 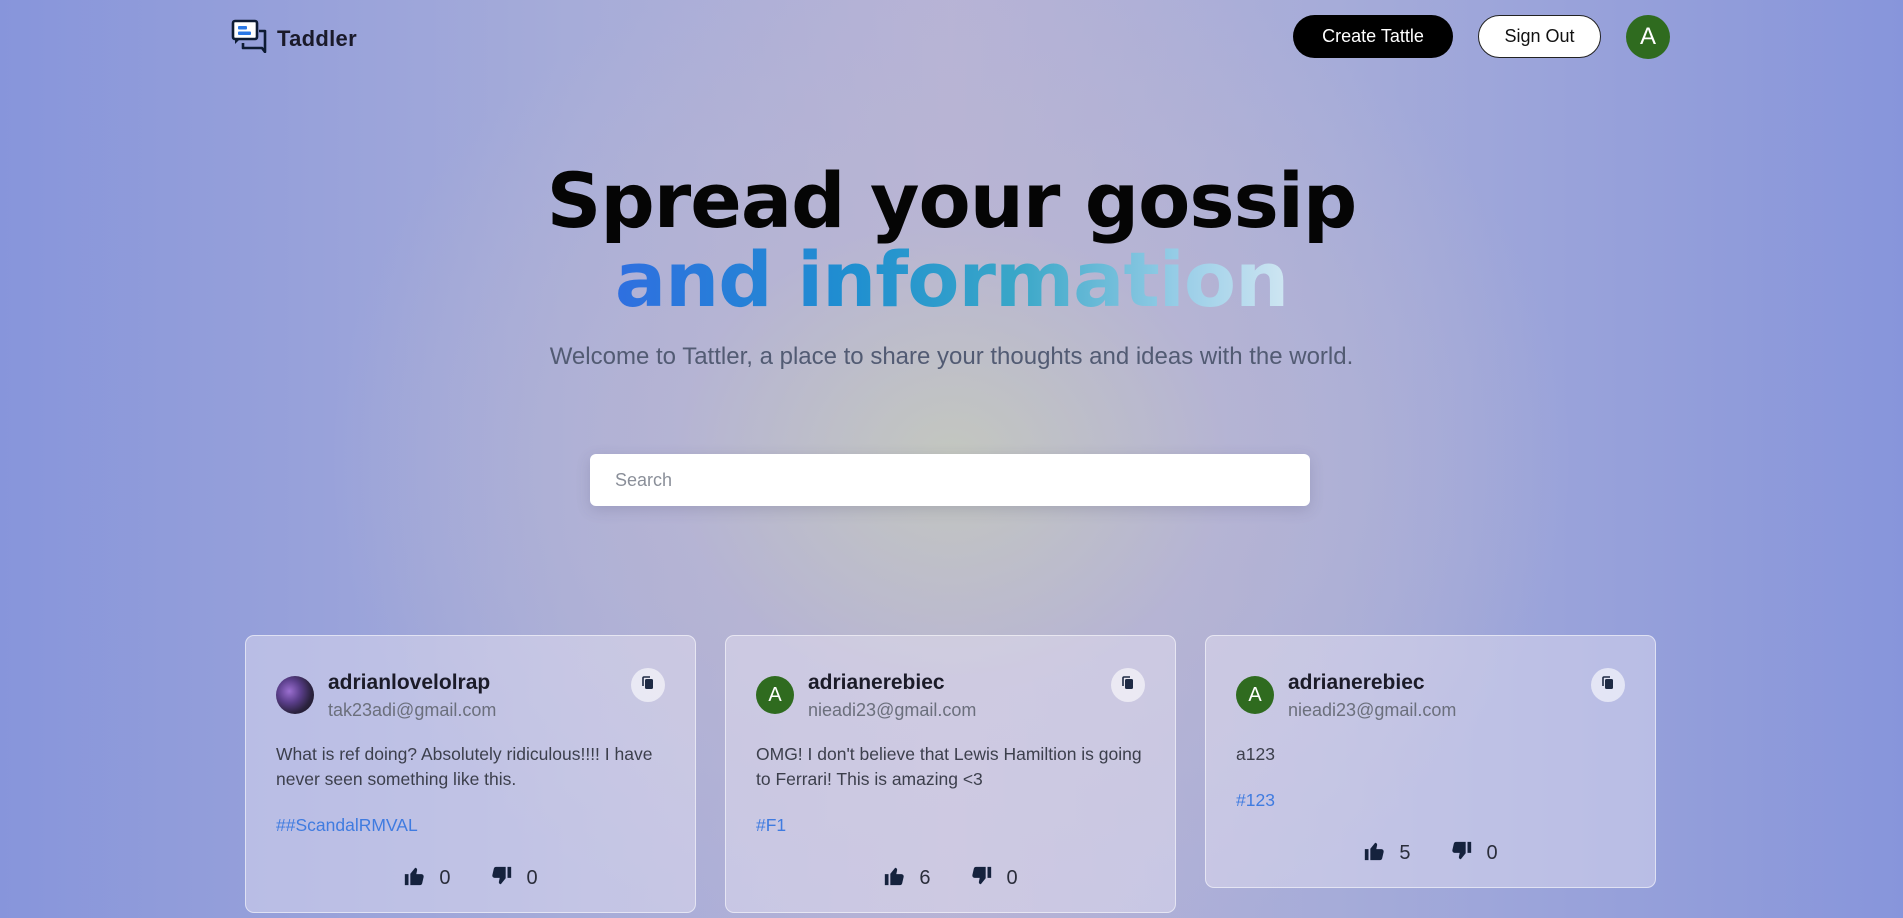 I want to click on search-input, so click(x=950, y=480).